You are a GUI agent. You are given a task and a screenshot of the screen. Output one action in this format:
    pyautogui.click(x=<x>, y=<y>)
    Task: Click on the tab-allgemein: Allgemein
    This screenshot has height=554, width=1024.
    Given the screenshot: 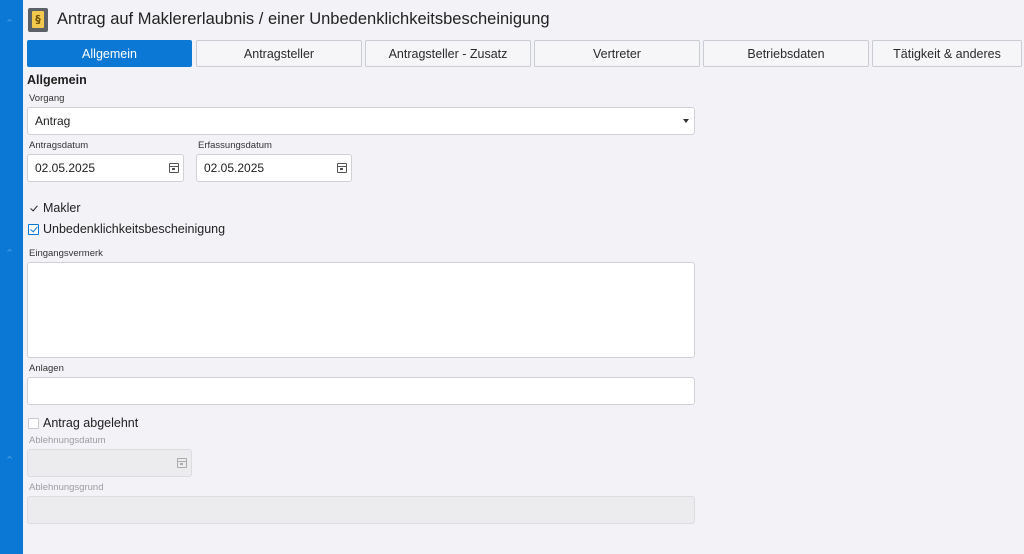 What is the action you would take?
    pyautogui.click(x=109, y=53)
    